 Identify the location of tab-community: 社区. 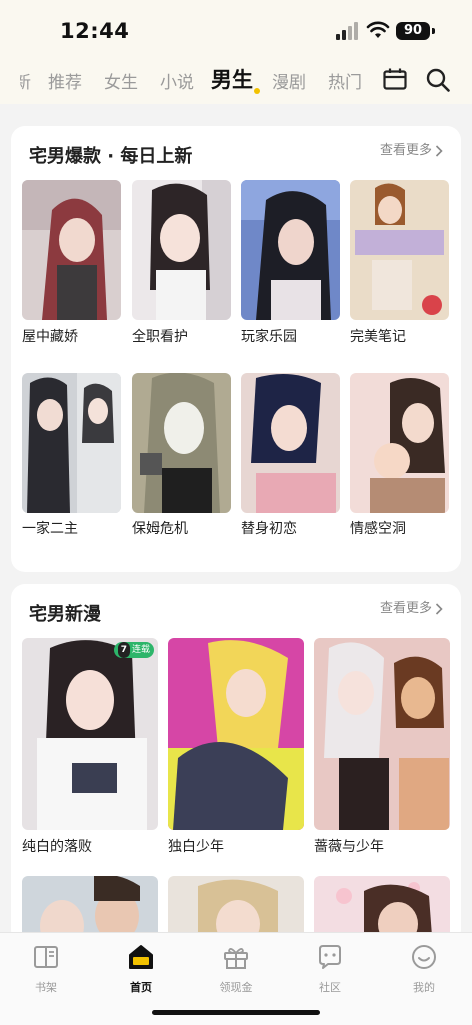
(330, 969).